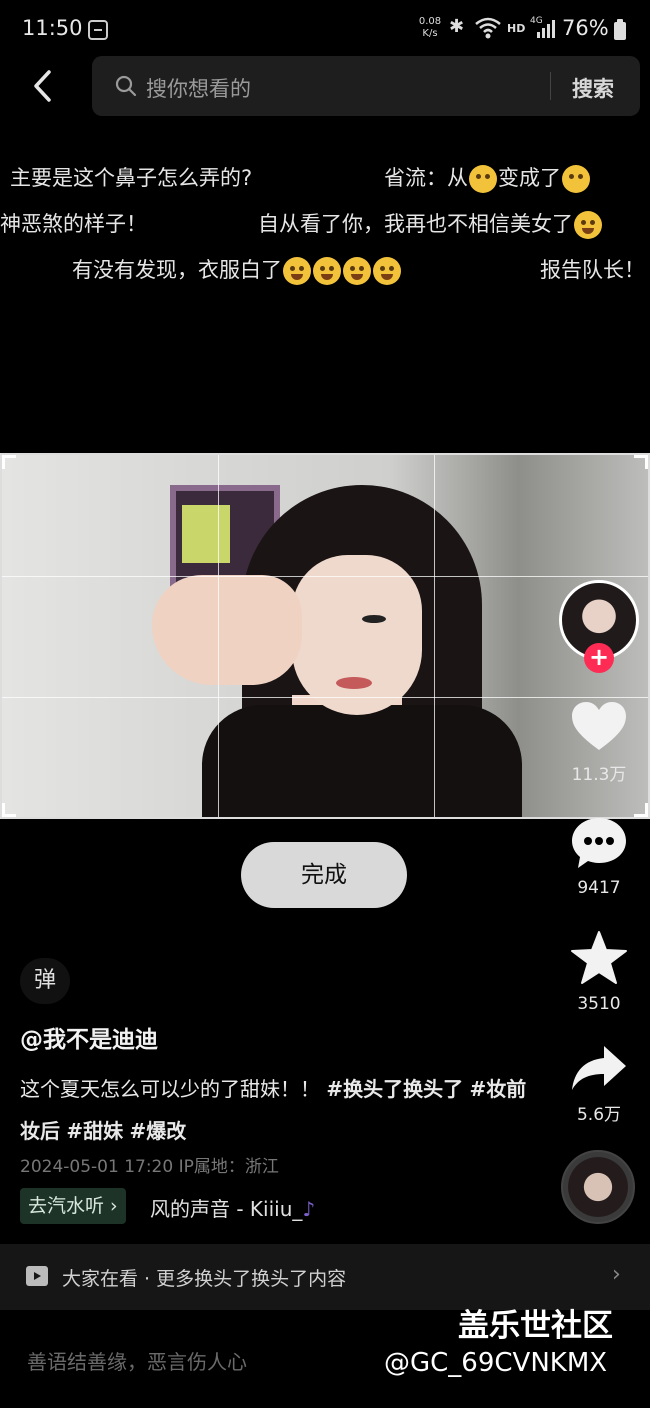 Image resolution: width=650 pixels, height=1408 pixels. What do you see at coordinates (585, 28) in the screenshot?
I see `battery-percent: 76%` at bounding box center [585, 28].